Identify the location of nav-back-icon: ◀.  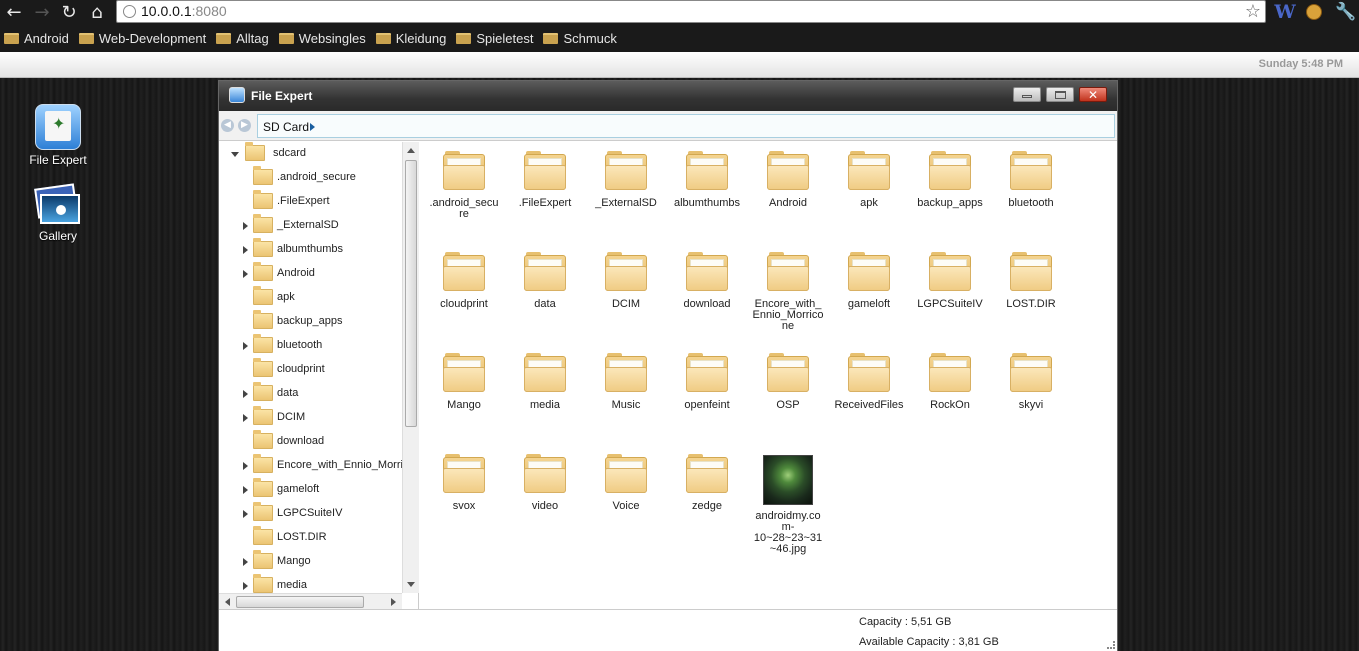
(227, 125).